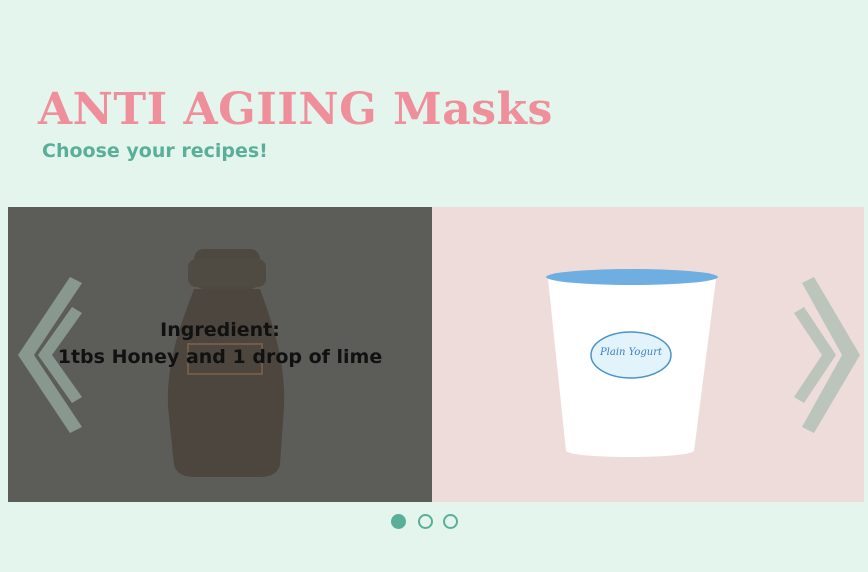 This screenshot has width=868, height=572. I want to click on carousel-pagination, so click(424, 521).